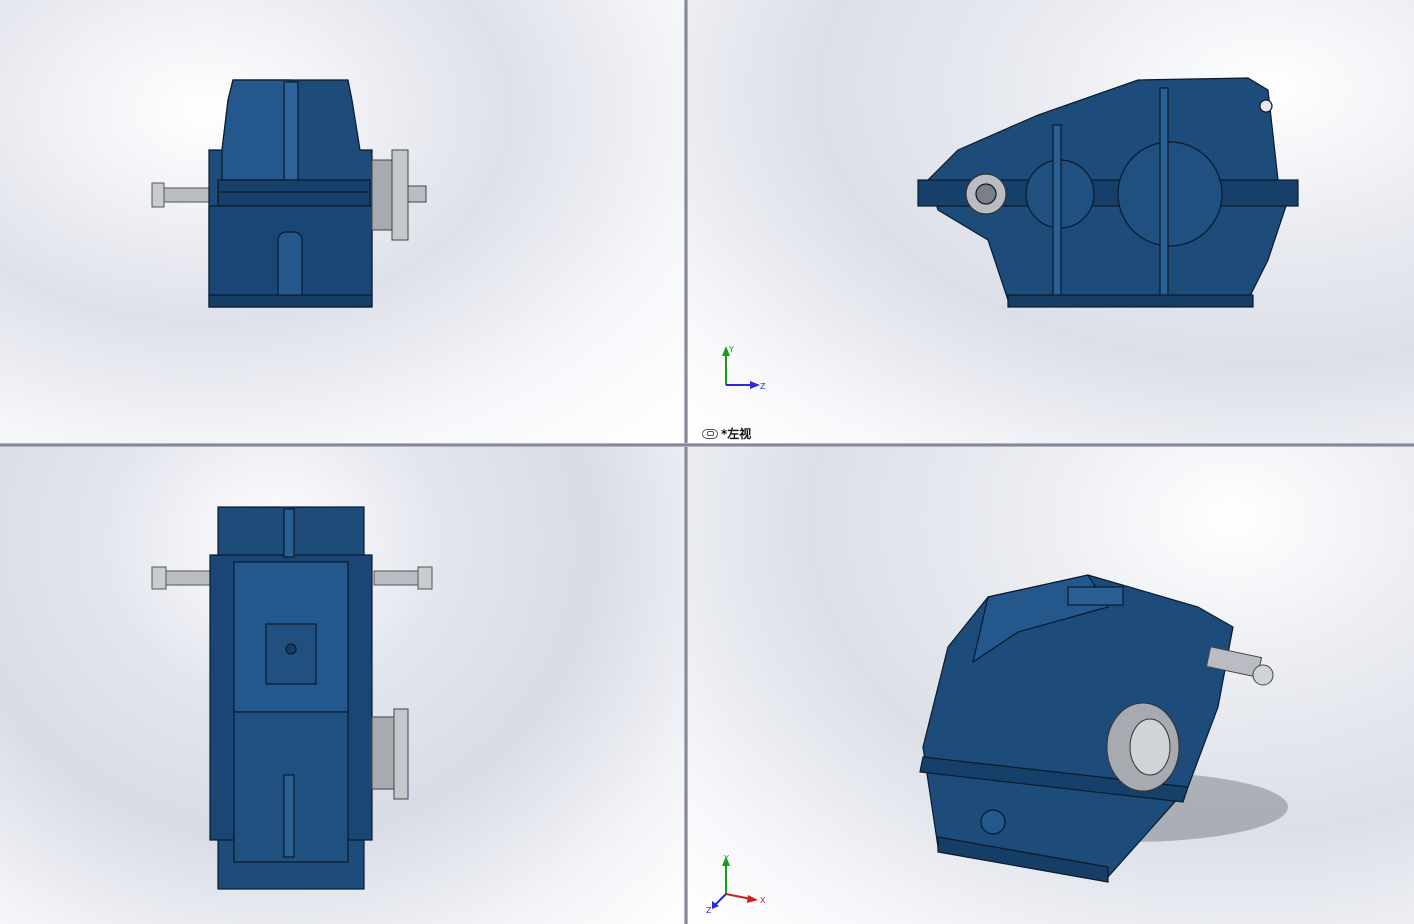  What do you see at coordinates (736, 434) in the screenshot?
I see `view-label-text: *左视` at bounding box center [736, 434].